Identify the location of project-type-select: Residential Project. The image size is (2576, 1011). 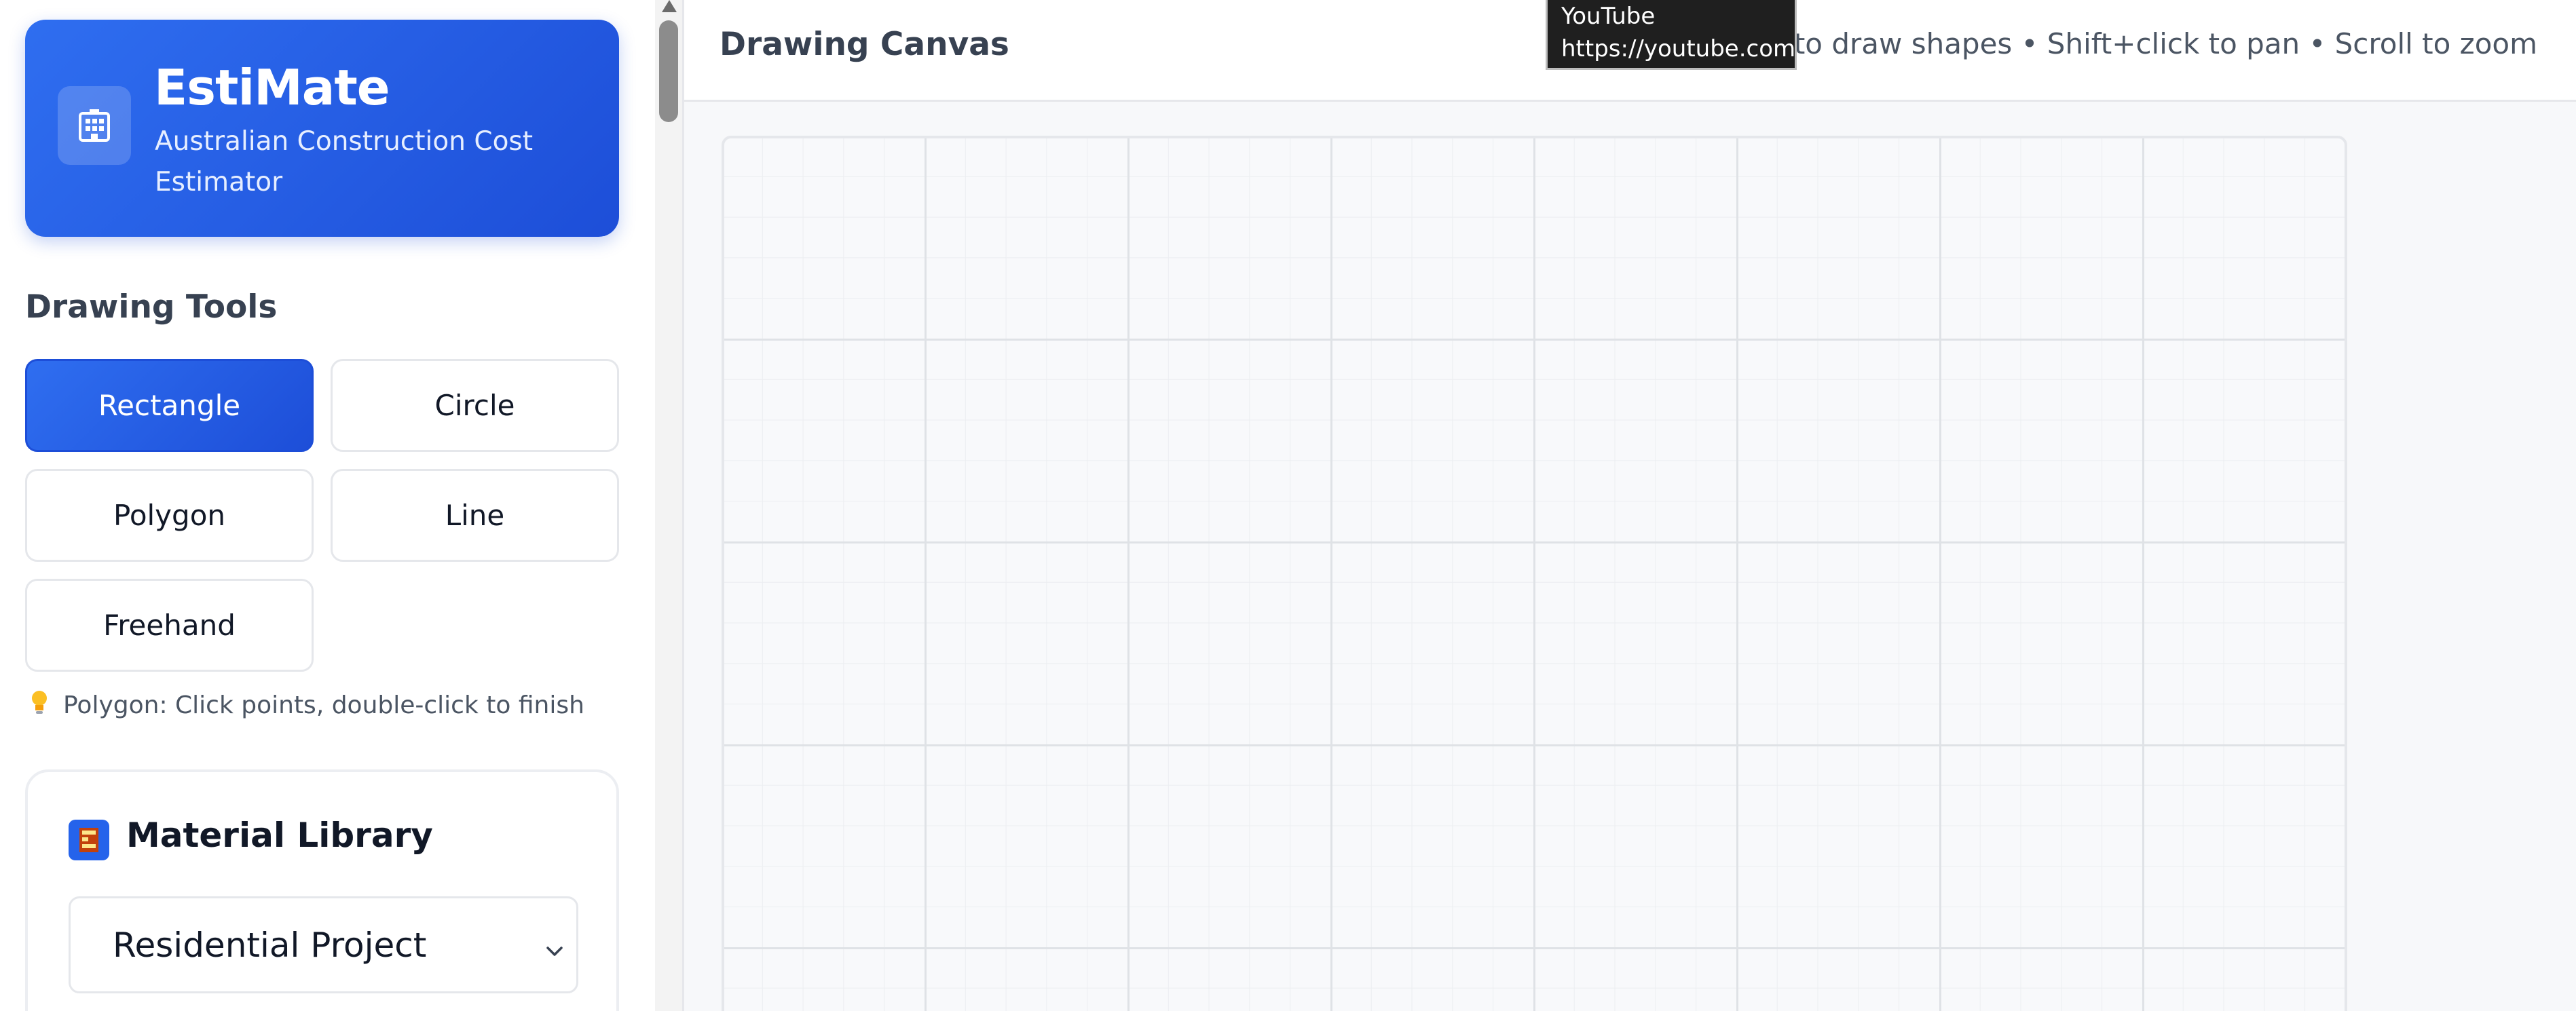
(324, 944).